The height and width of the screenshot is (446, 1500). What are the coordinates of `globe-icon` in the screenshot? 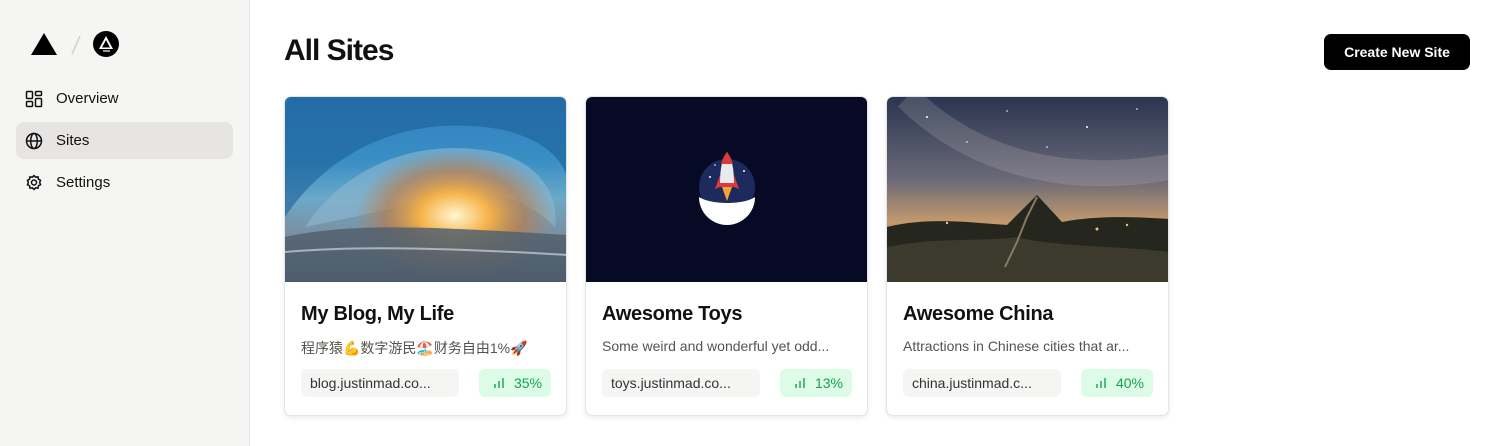 It's located at (34, 141).